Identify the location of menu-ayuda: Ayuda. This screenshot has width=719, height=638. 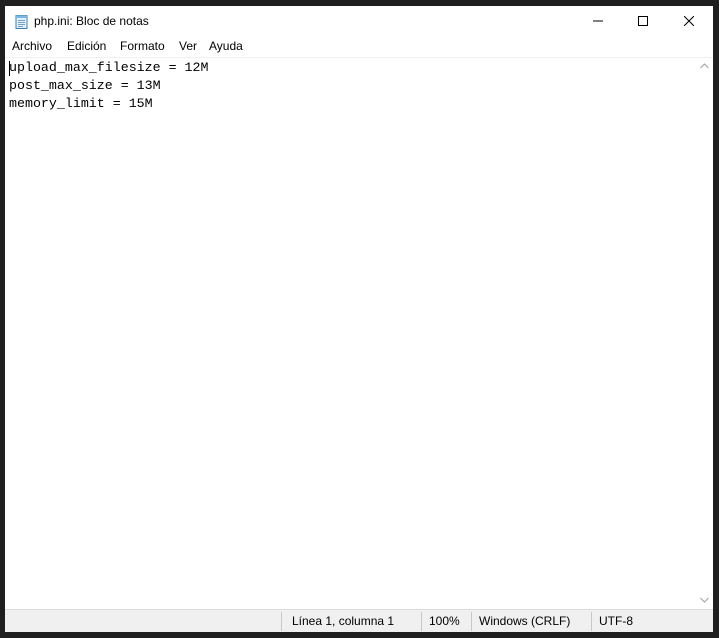
(226, 46).